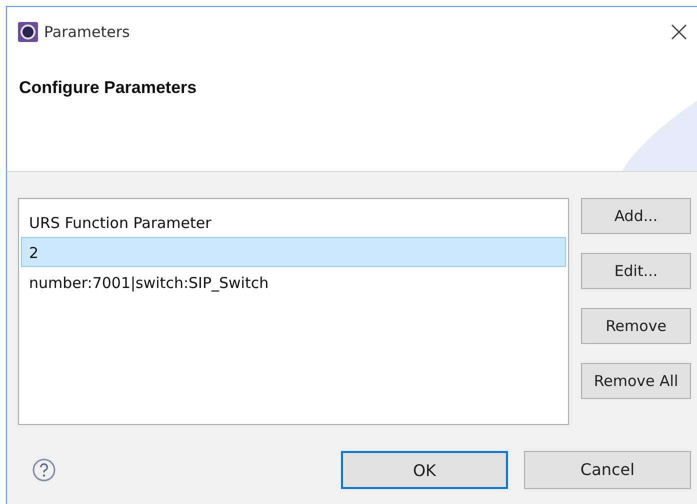  I want to click on window-title: Parameters, so click(87, 32).